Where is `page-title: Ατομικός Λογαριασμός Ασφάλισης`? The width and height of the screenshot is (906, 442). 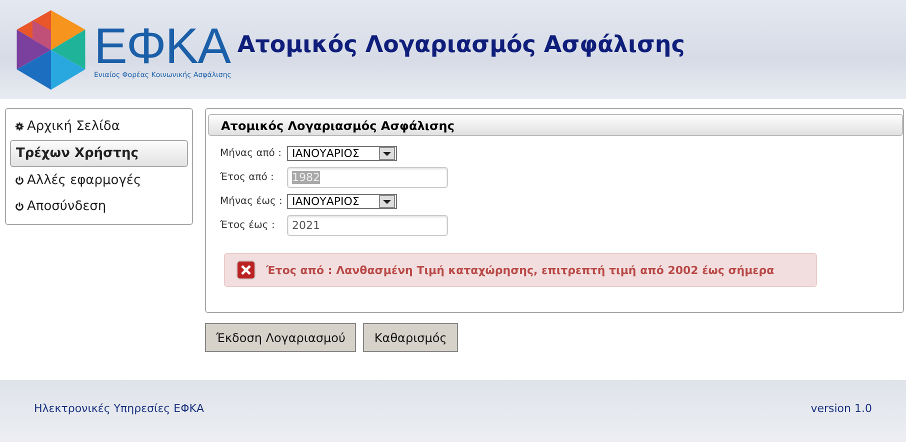 page-title: Ατομικός Λογαριασμός Ασφάλισης is located at coordinates (461, 45).